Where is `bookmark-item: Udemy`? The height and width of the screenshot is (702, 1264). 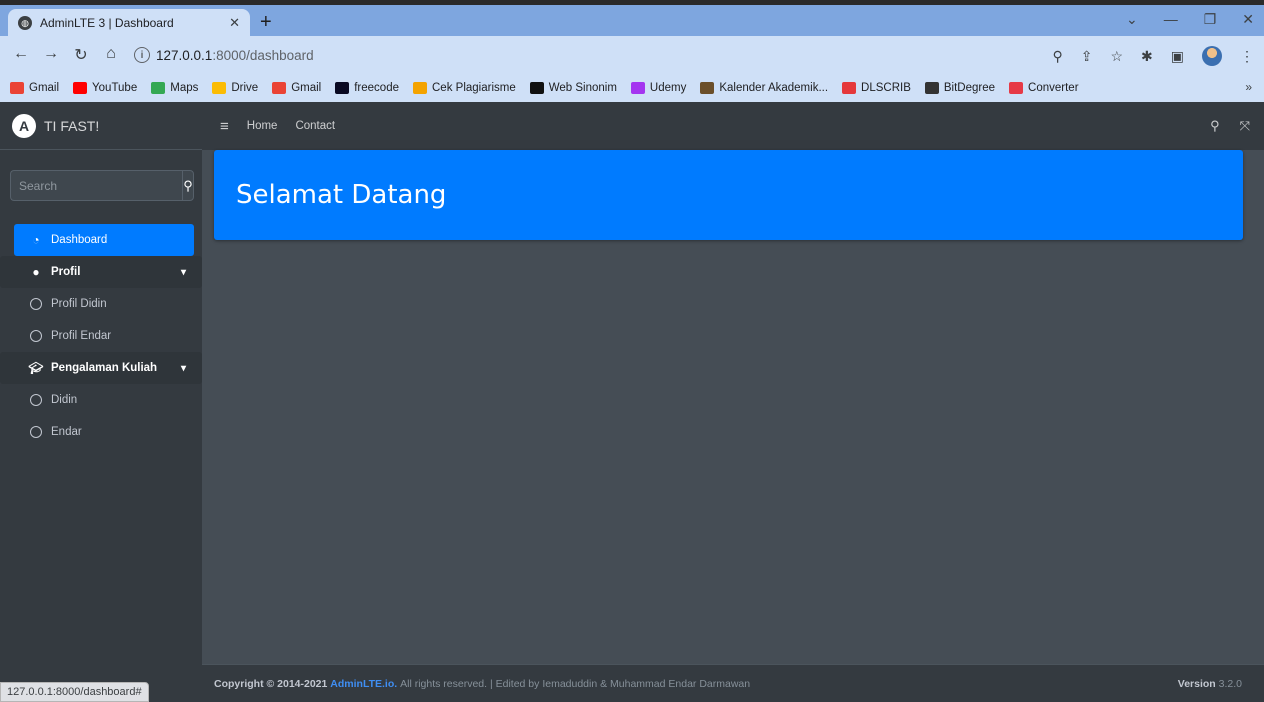 bookmark-item: Udemy is located at coordinates (658, 88).